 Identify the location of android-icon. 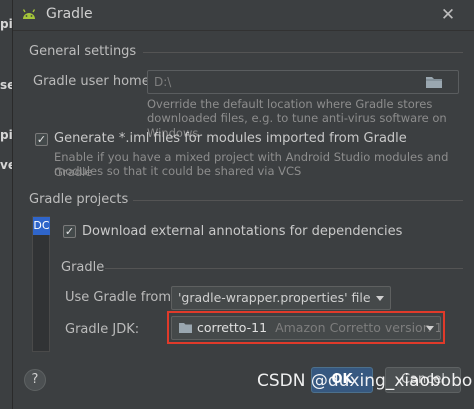
(29, 14).